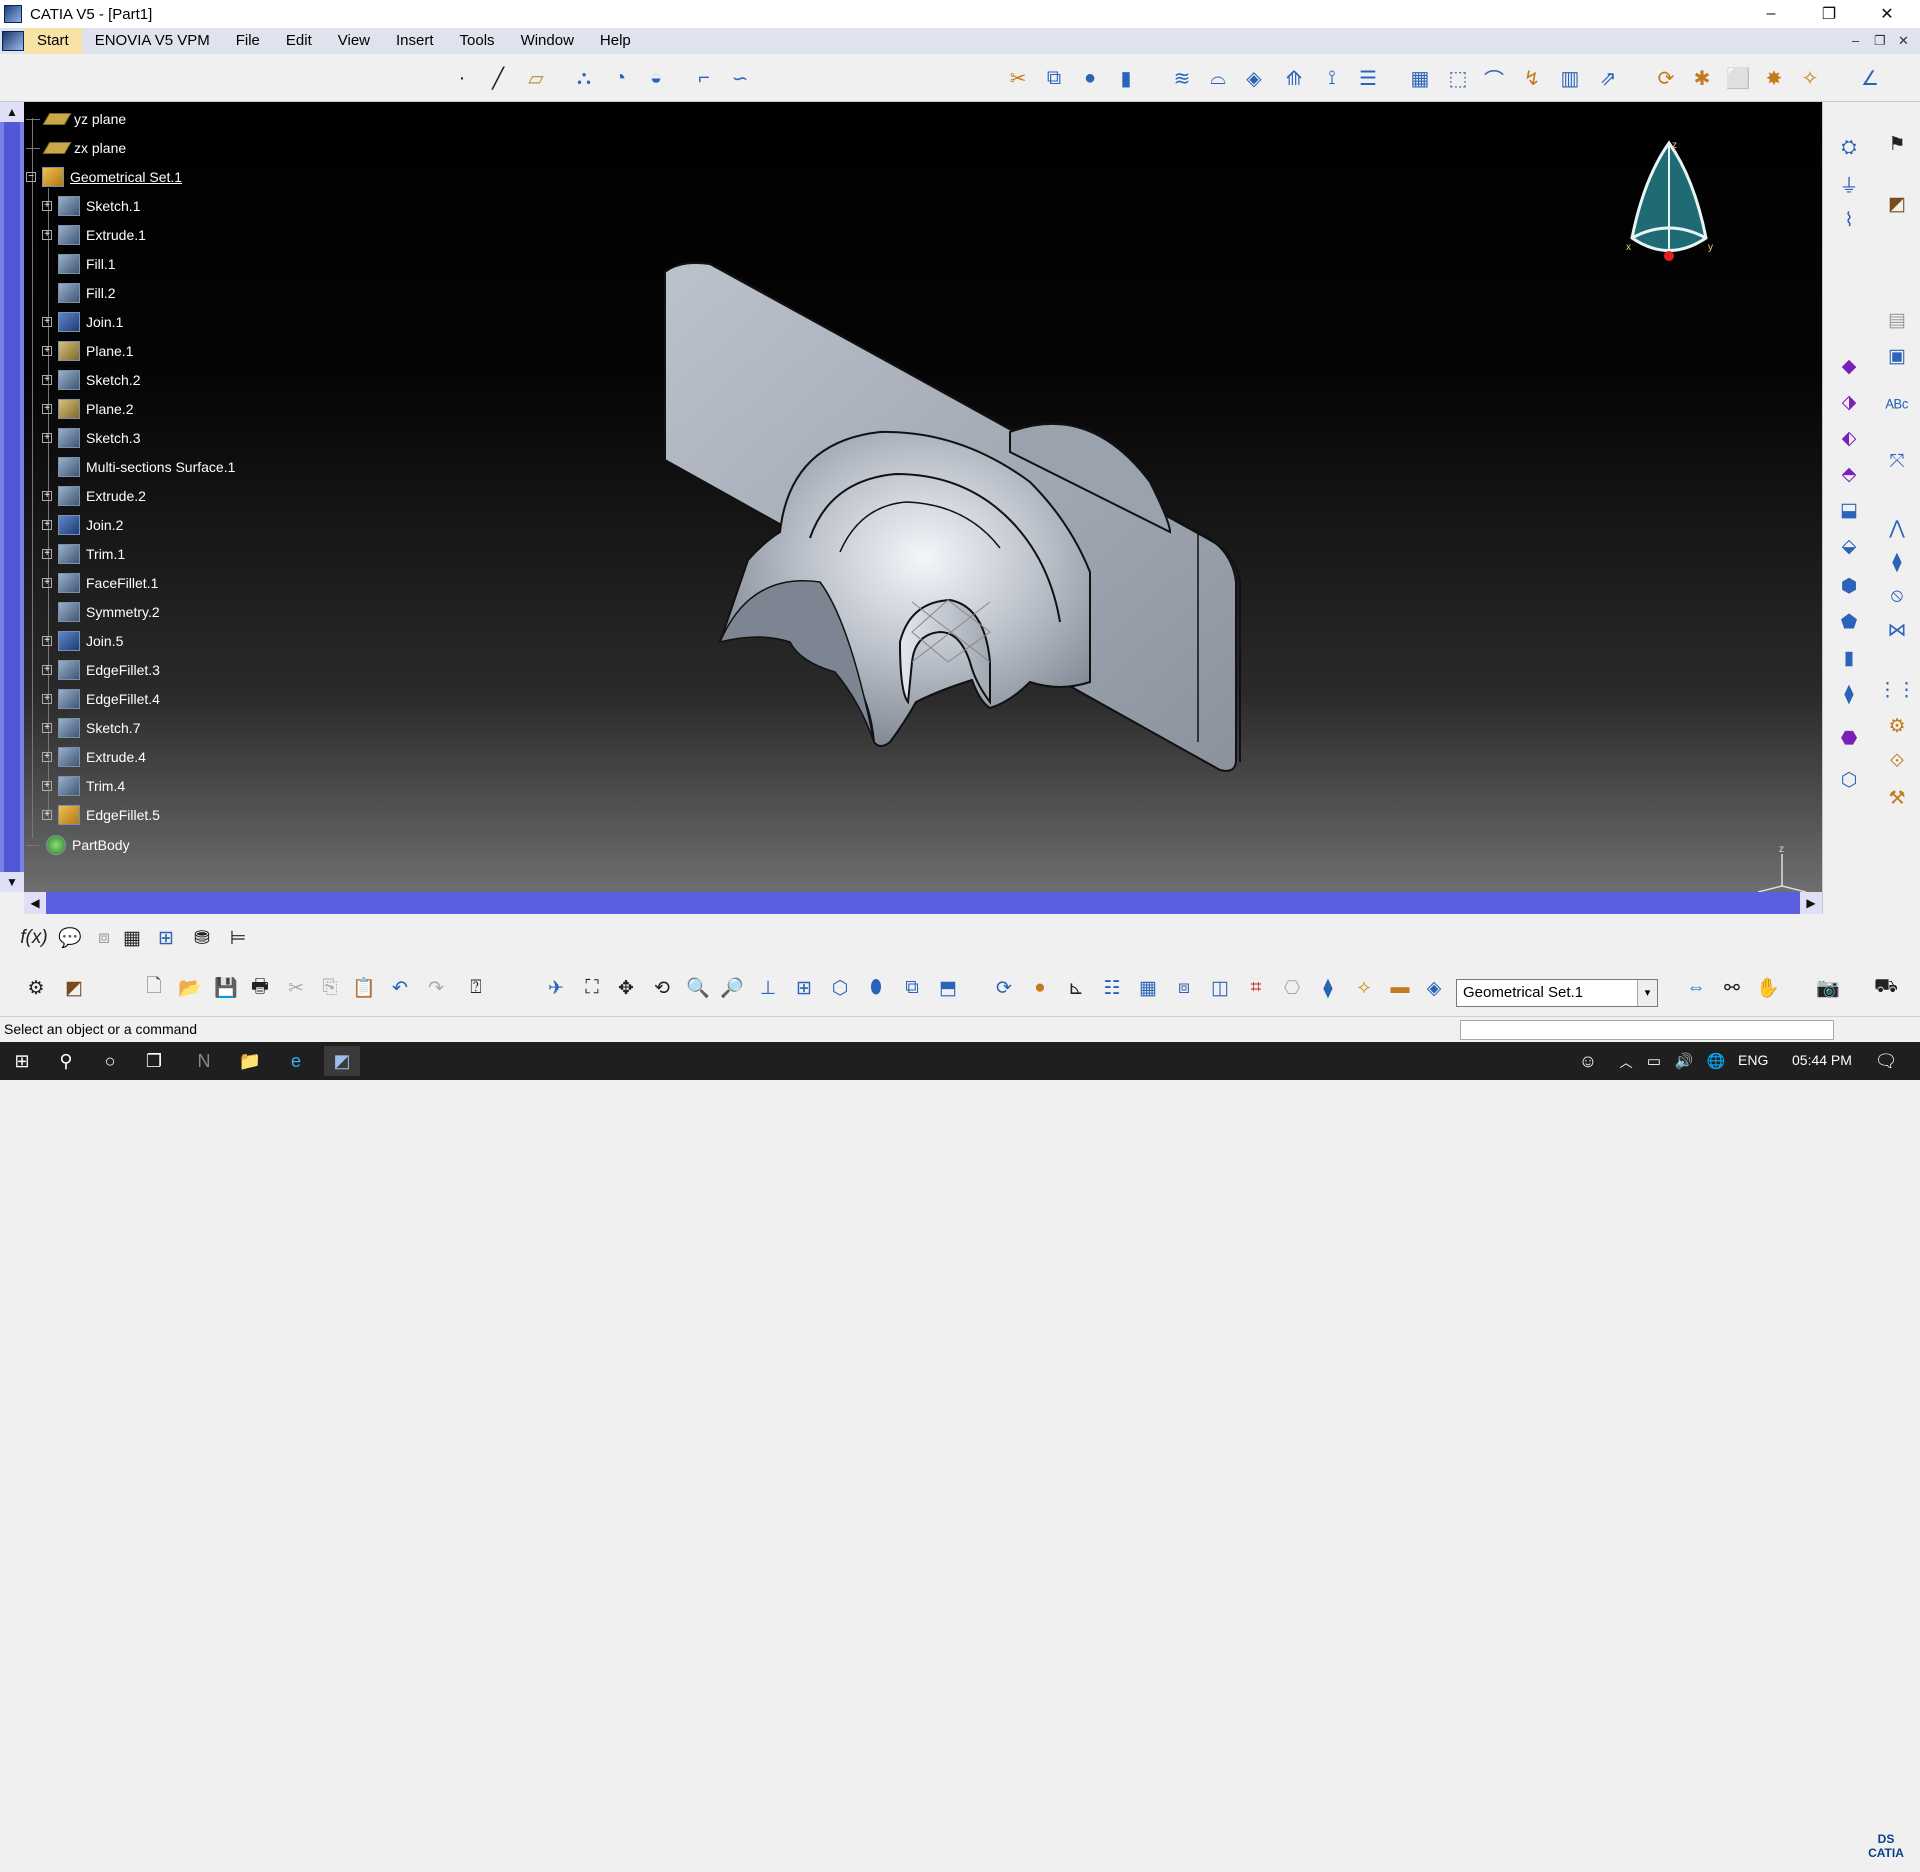 Image resolution: width=1920 pixels, height=1872 pixels. What do you see at coordinates (82, 525) in the screenshot?
I see `tree-item-join-2: + Join.2` at bounding box center [82, 525].